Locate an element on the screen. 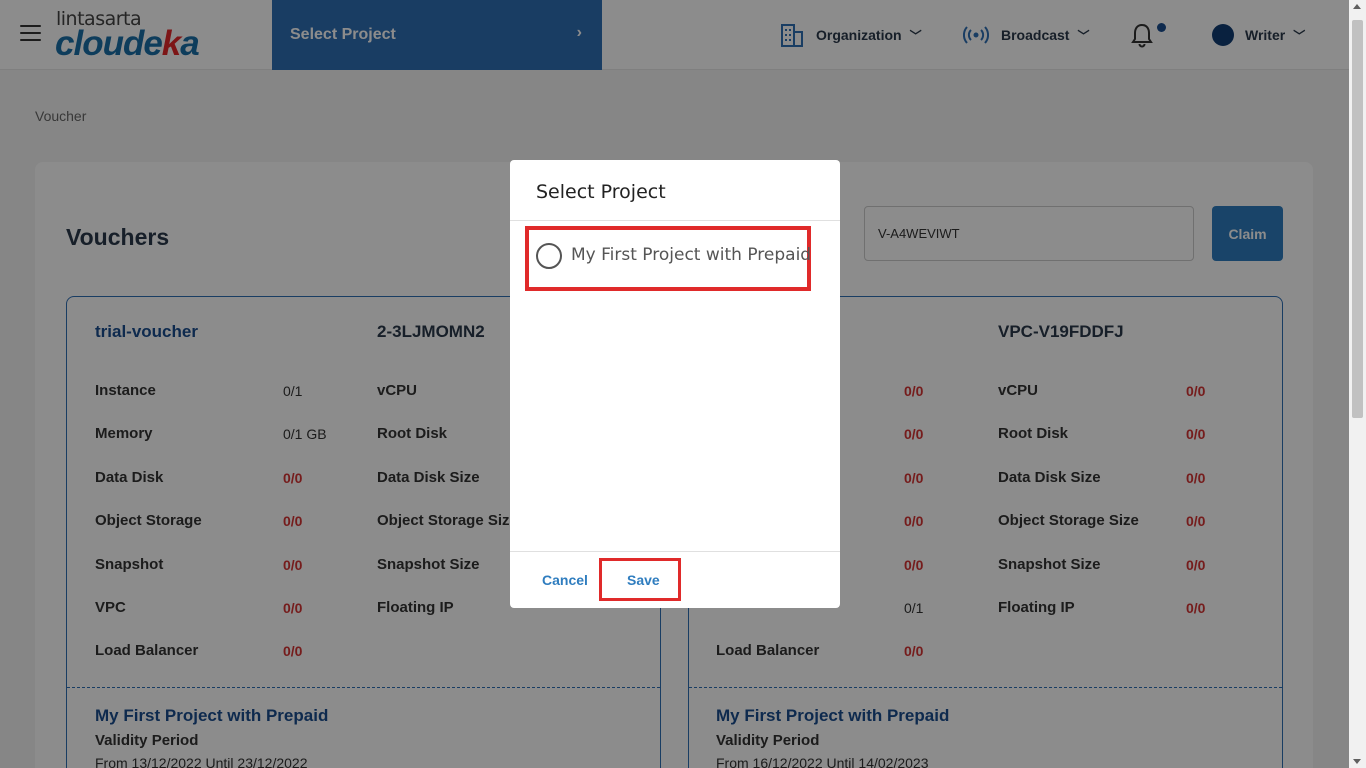 This screenshot has height=768, width=1366. cancel-button: Cancel is located at coordinates (565, 580).